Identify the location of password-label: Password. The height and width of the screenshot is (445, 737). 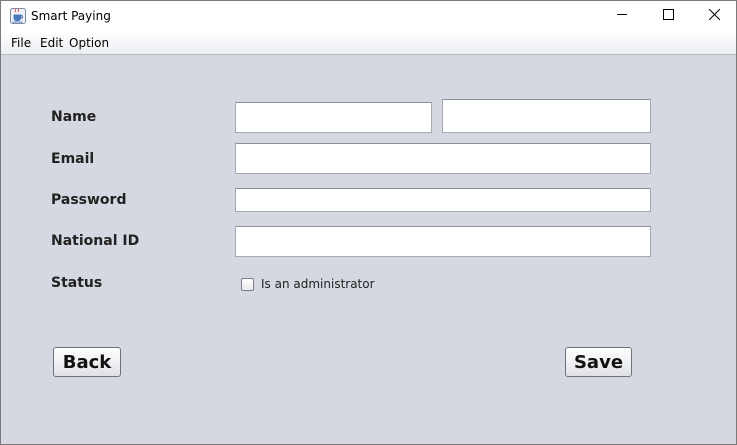
(89, 200).